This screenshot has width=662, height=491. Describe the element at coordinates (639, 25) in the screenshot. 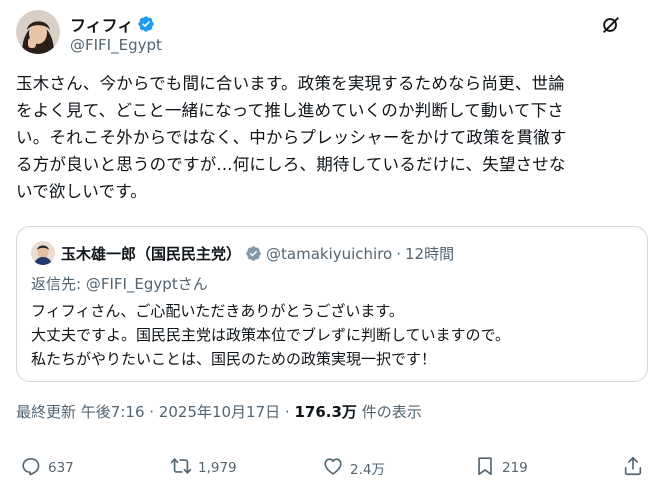

I see `more-options-icon` at that location.